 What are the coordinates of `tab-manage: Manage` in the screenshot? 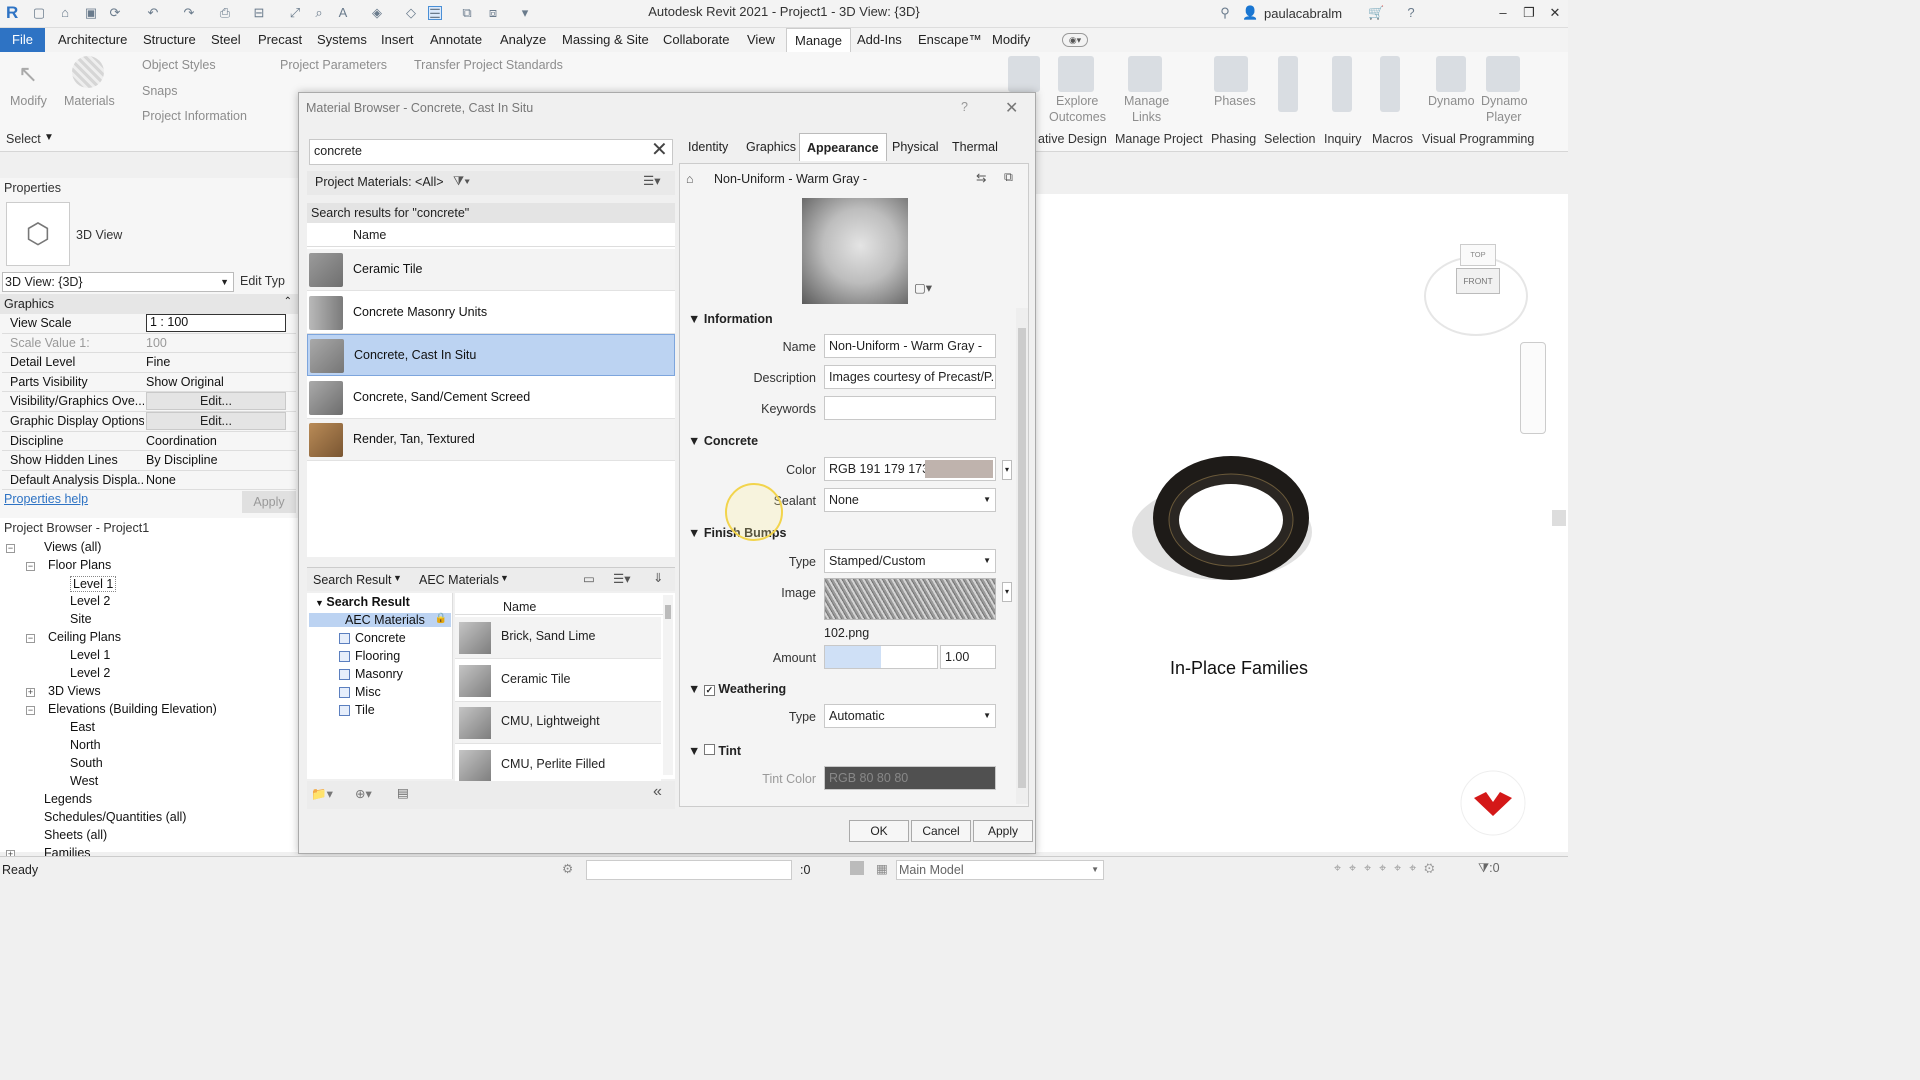 It's located at (818, 40).